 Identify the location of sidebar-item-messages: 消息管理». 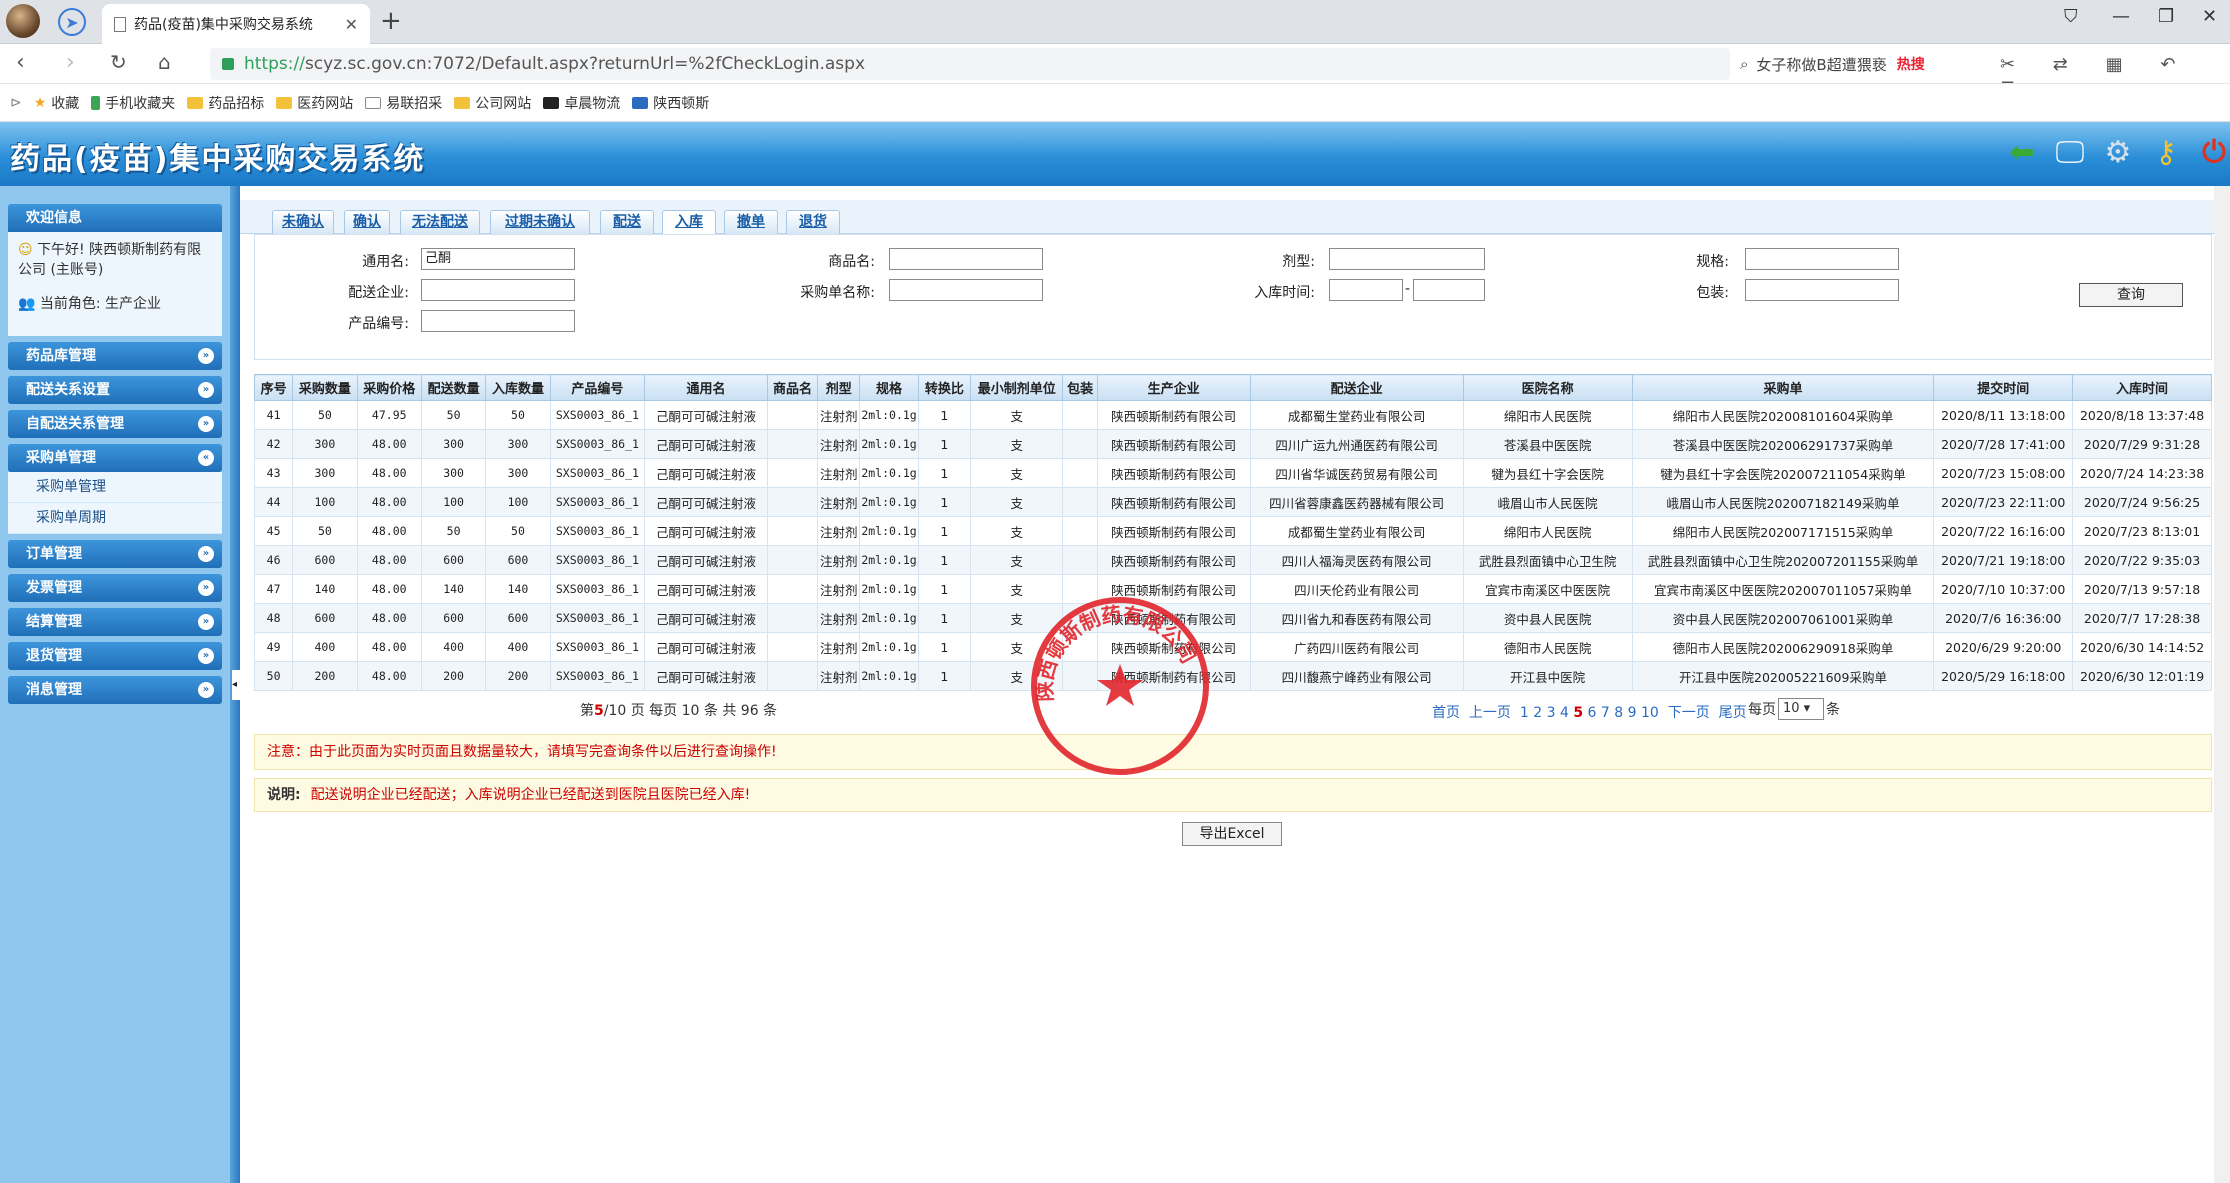
(115, 690).